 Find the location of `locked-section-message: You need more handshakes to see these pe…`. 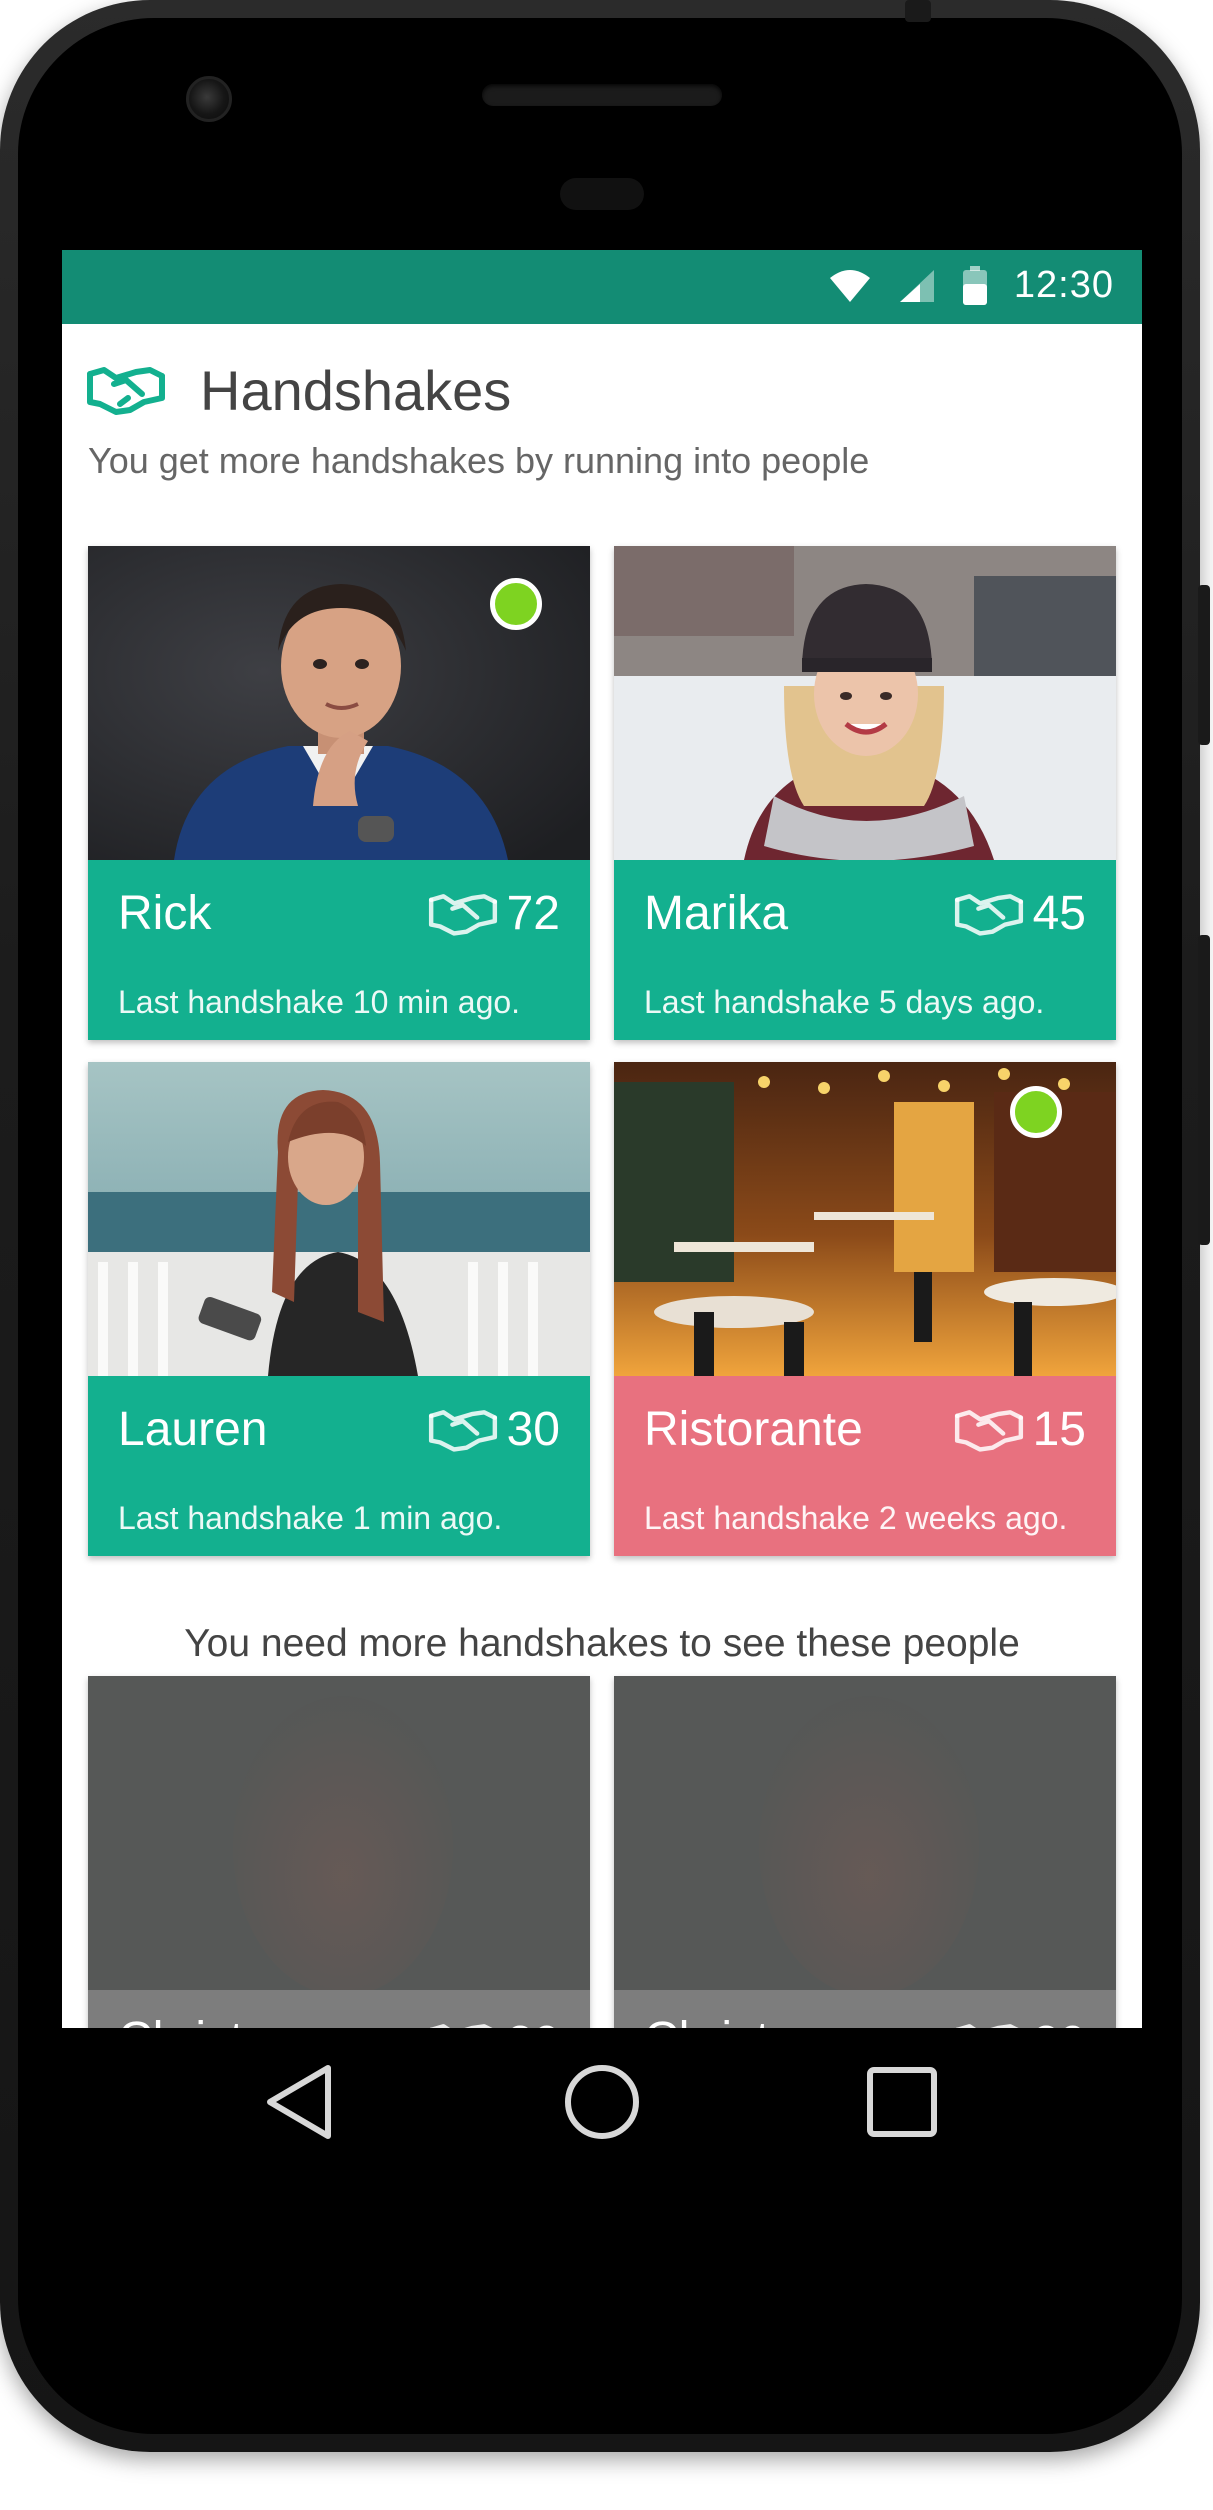

locked-section-message: You need more handshakes to see these pe… is located at coordinates (602, 1643).